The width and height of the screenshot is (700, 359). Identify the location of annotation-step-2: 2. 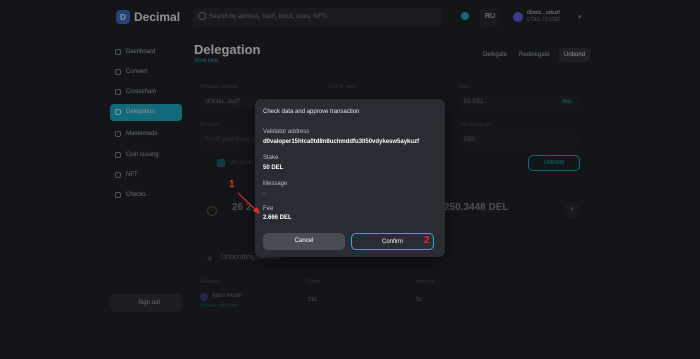
(427, 240).